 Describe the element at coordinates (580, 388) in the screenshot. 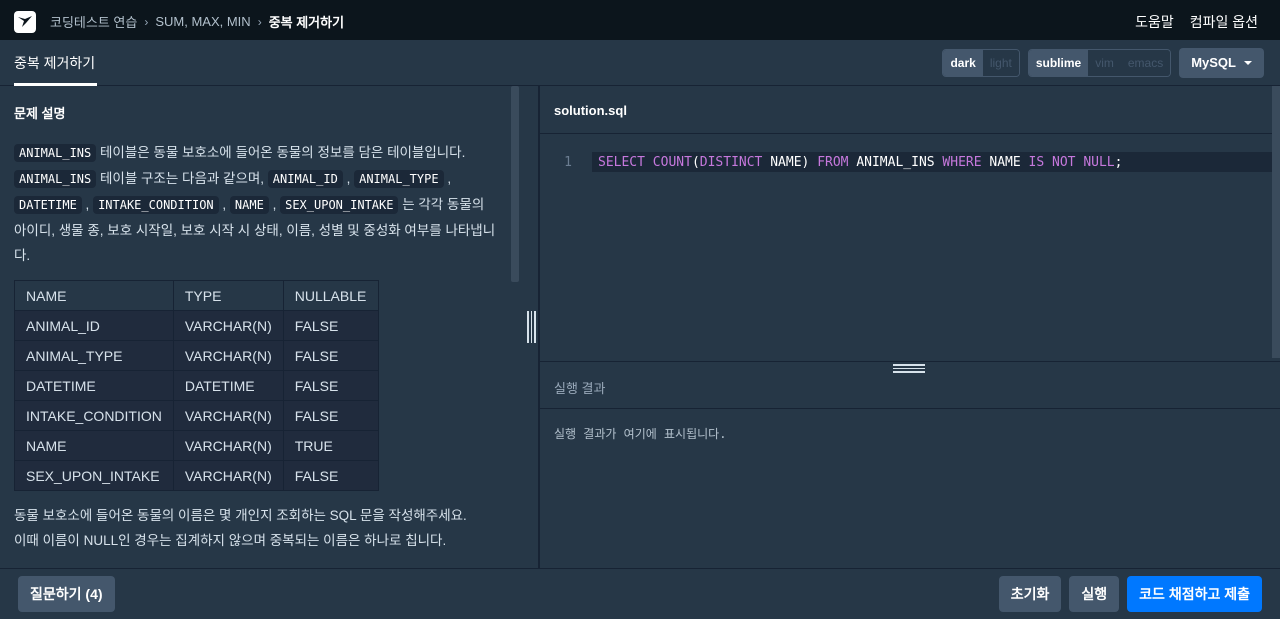

I see `result-title: 실행 결과` at that location.